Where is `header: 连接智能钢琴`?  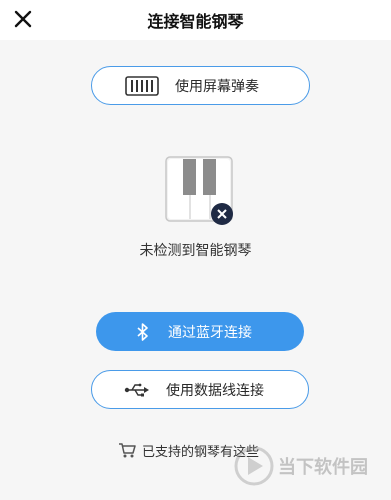
header: 连接智能钢琴 is located at coordinates (195, 20).